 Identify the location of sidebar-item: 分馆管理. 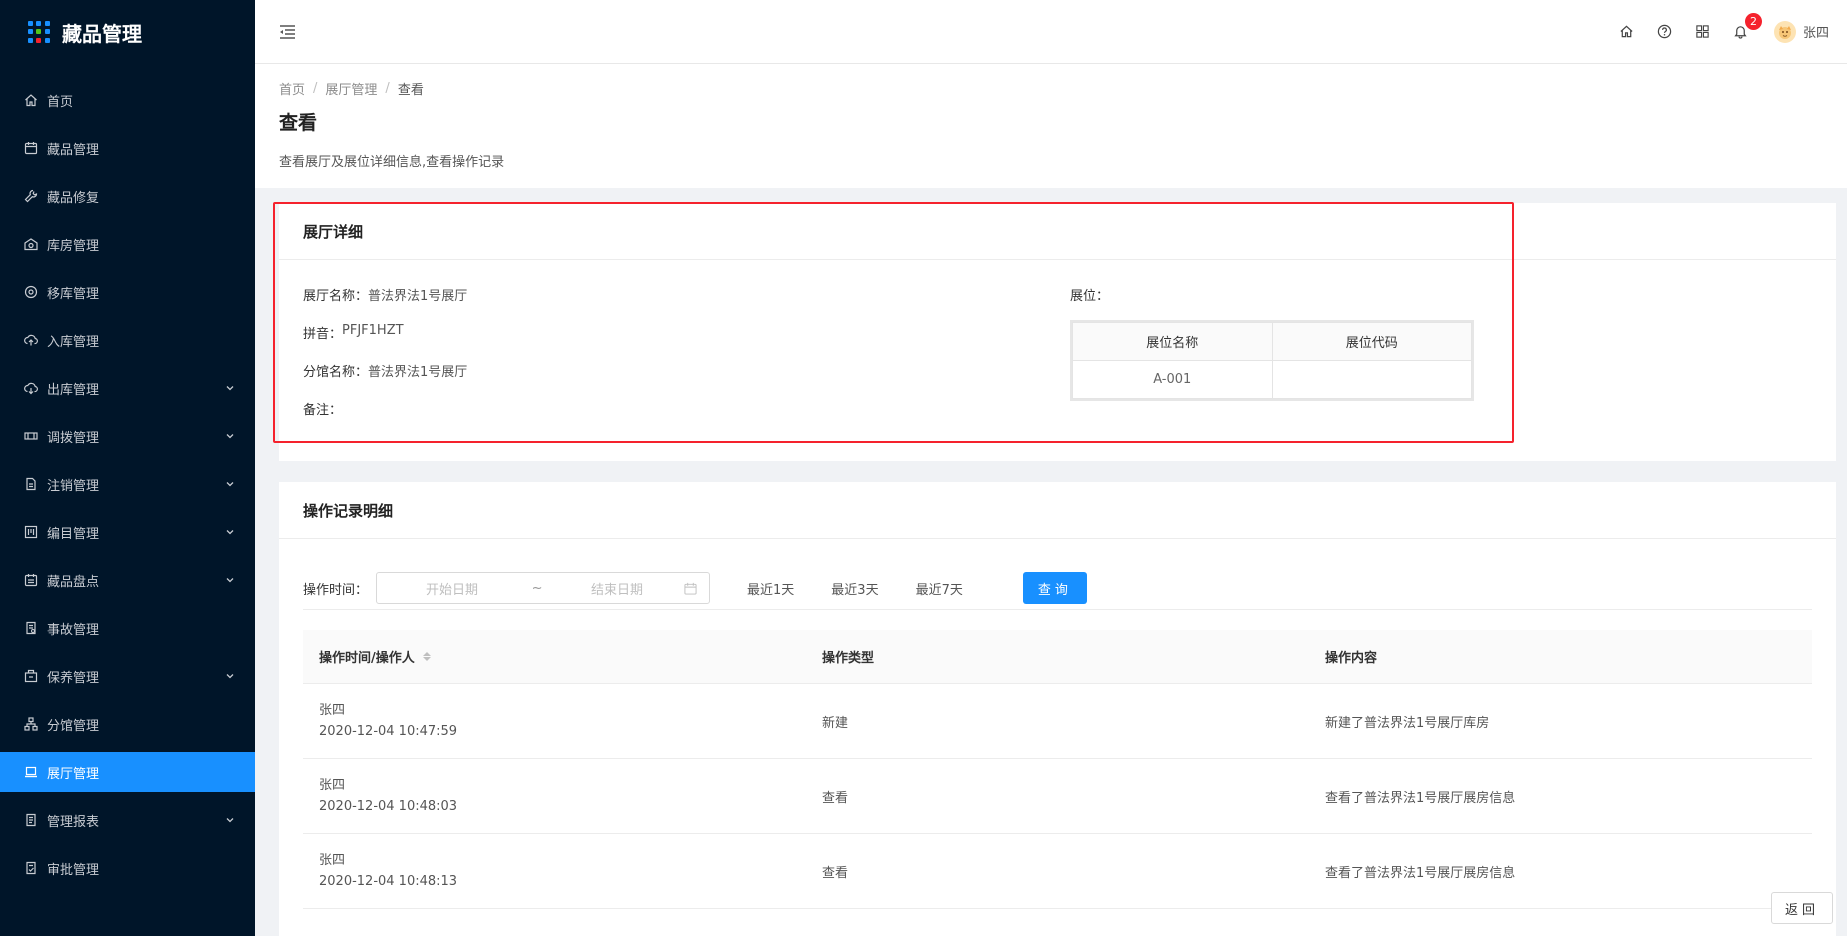
(127, 724).